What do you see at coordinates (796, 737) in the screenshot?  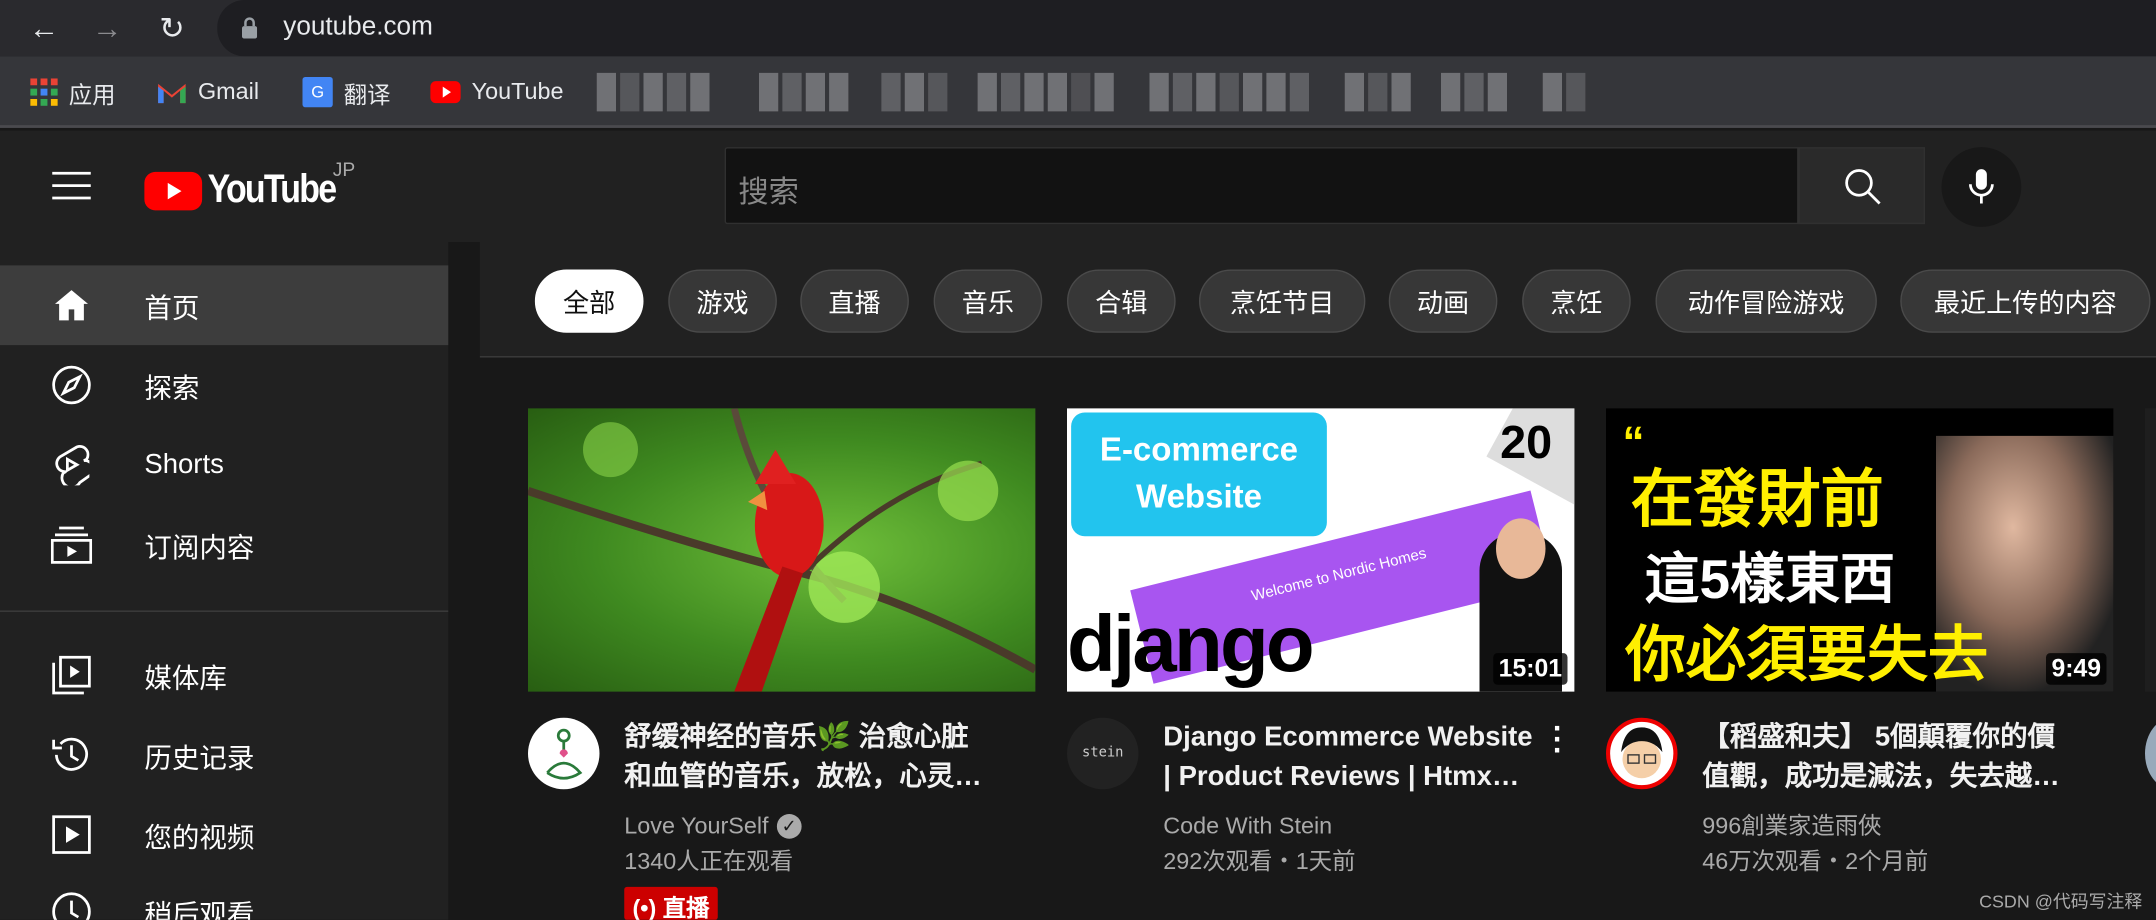 I see `title-line: 舒缓神经的音乐🌿 治愈心脏` at bounding box center [796, 737].